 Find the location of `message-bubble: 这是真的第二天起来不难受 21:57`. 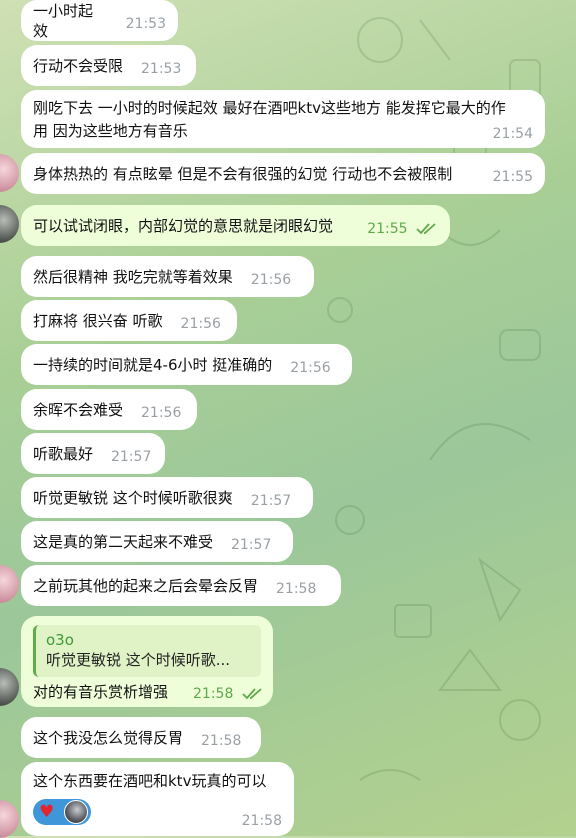

message-bubble: 这是真的第二天起来不难受 21:57 is located at coordinates (157, 541).